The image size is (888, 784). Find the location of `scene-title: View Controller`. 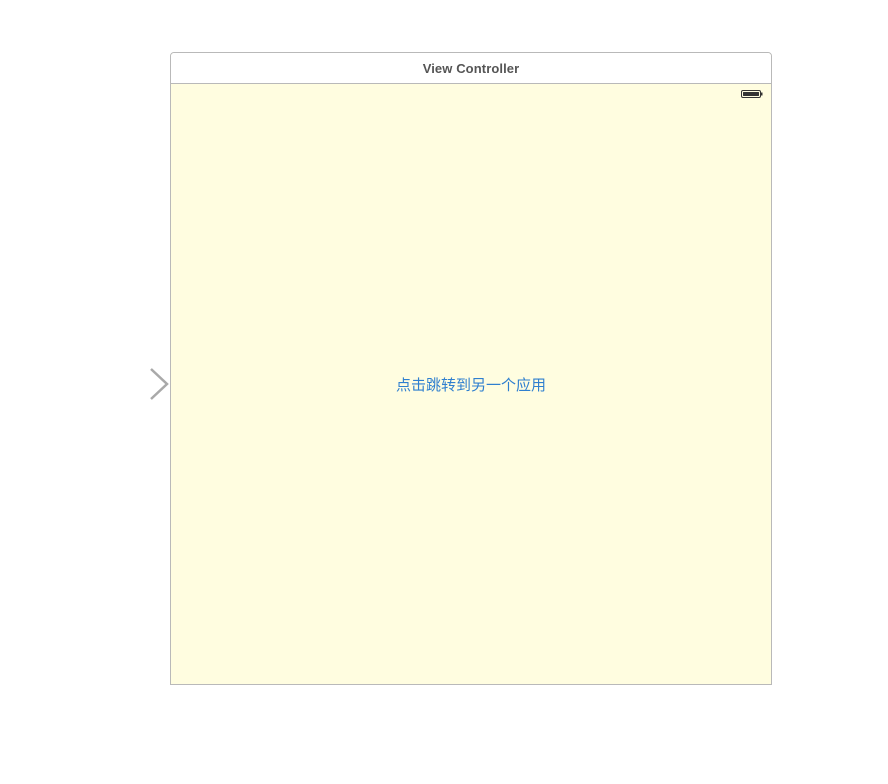

scene-title: View Controller is located at coordinates (471, 68).